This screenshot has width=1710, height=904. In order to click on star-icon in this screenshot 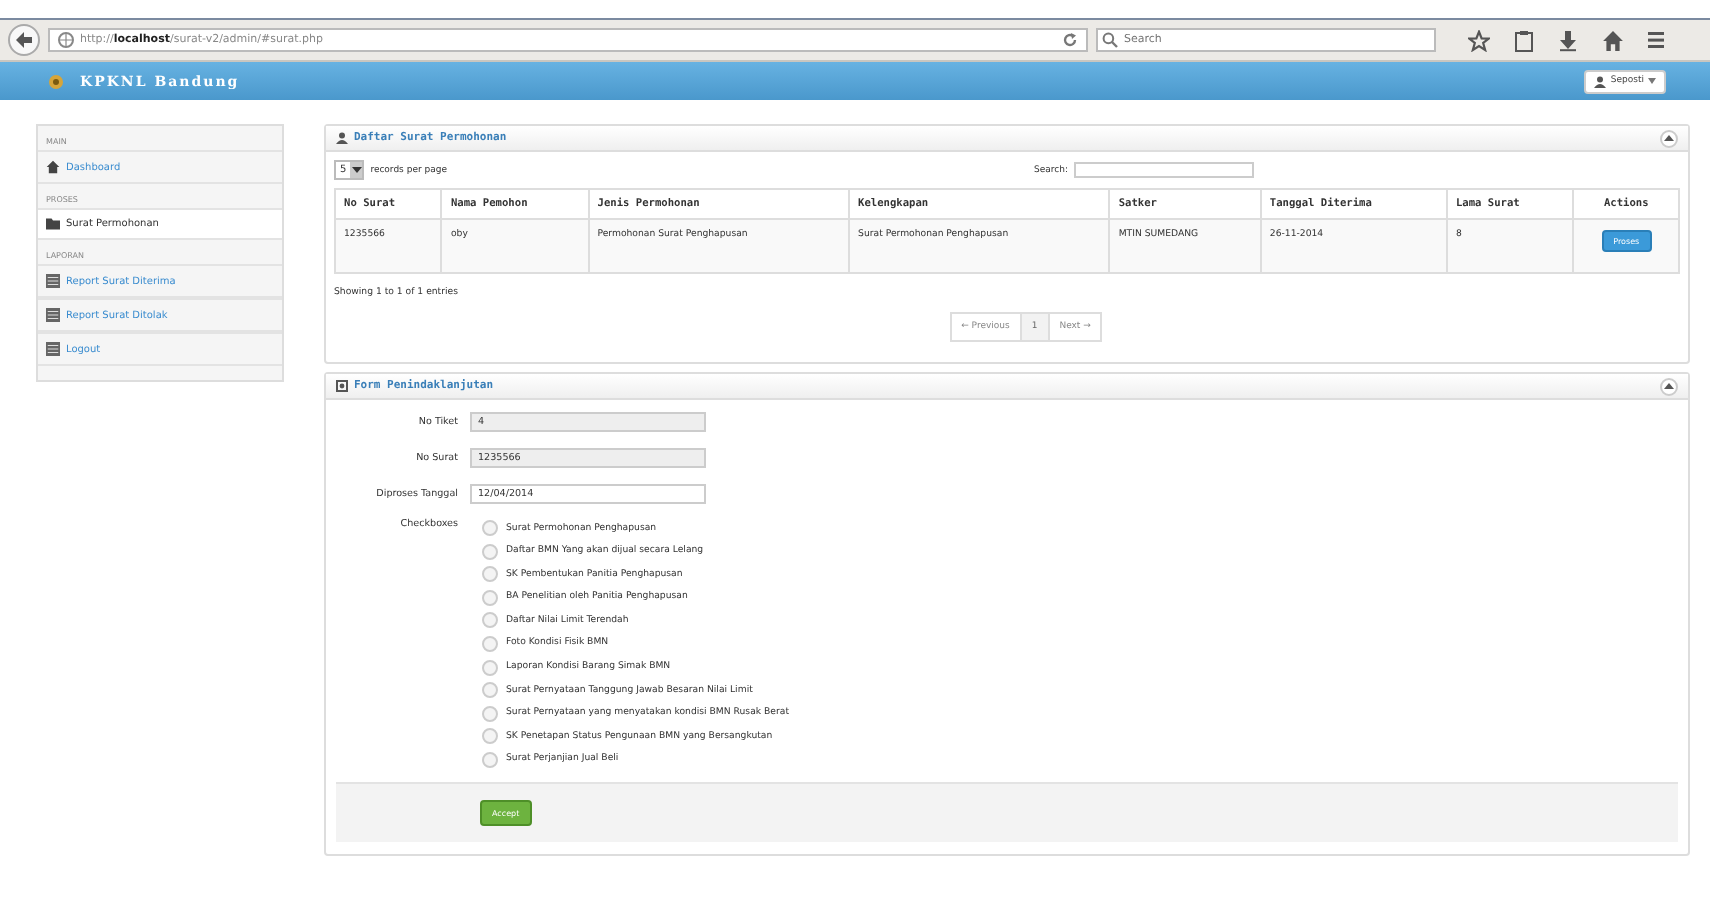, I will do `click(1479, 40)`.